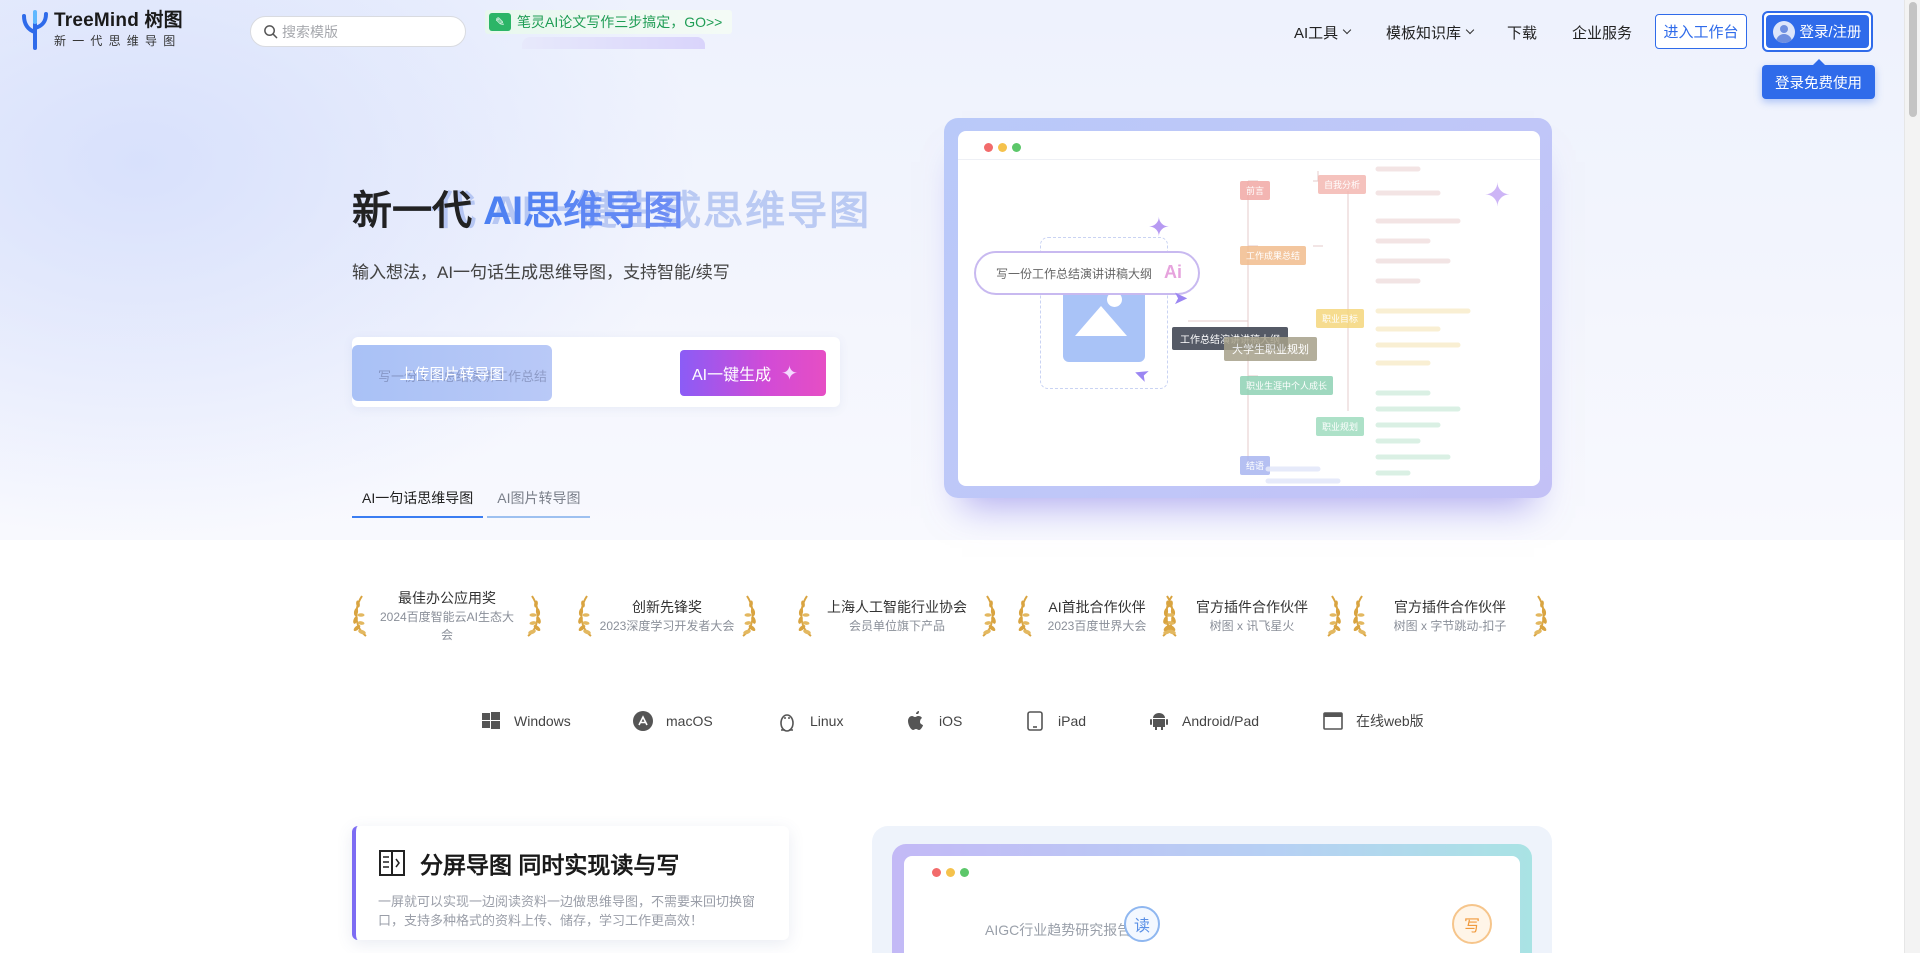  Describe the element at coordinates (667, 616) in the screenshot. I see `award-item: 创新先锋奖 2023深度学习开发者大会` at that location.